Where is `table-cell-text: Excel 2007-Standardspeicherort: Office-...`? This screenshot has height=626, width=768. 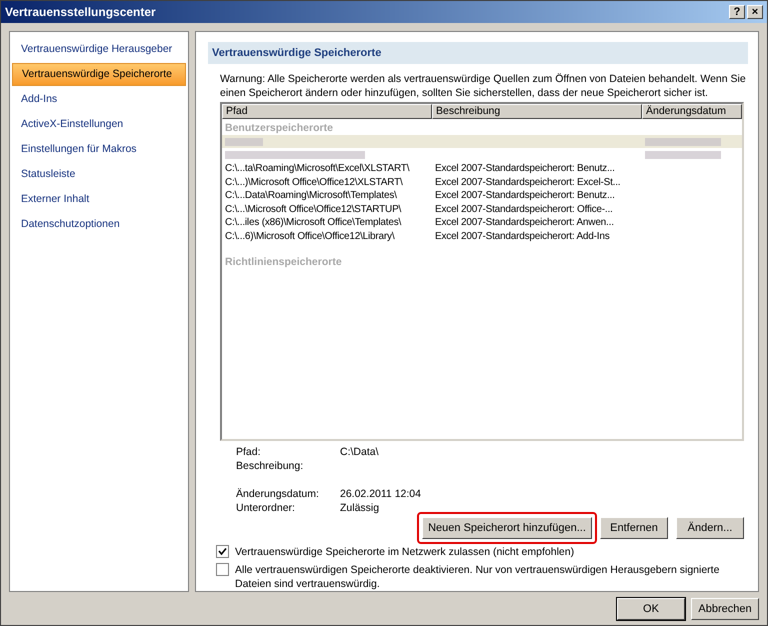
table-cell-text: Excel 2007-Standardspeicherort: Office-... is located at coordinates (524, 209).